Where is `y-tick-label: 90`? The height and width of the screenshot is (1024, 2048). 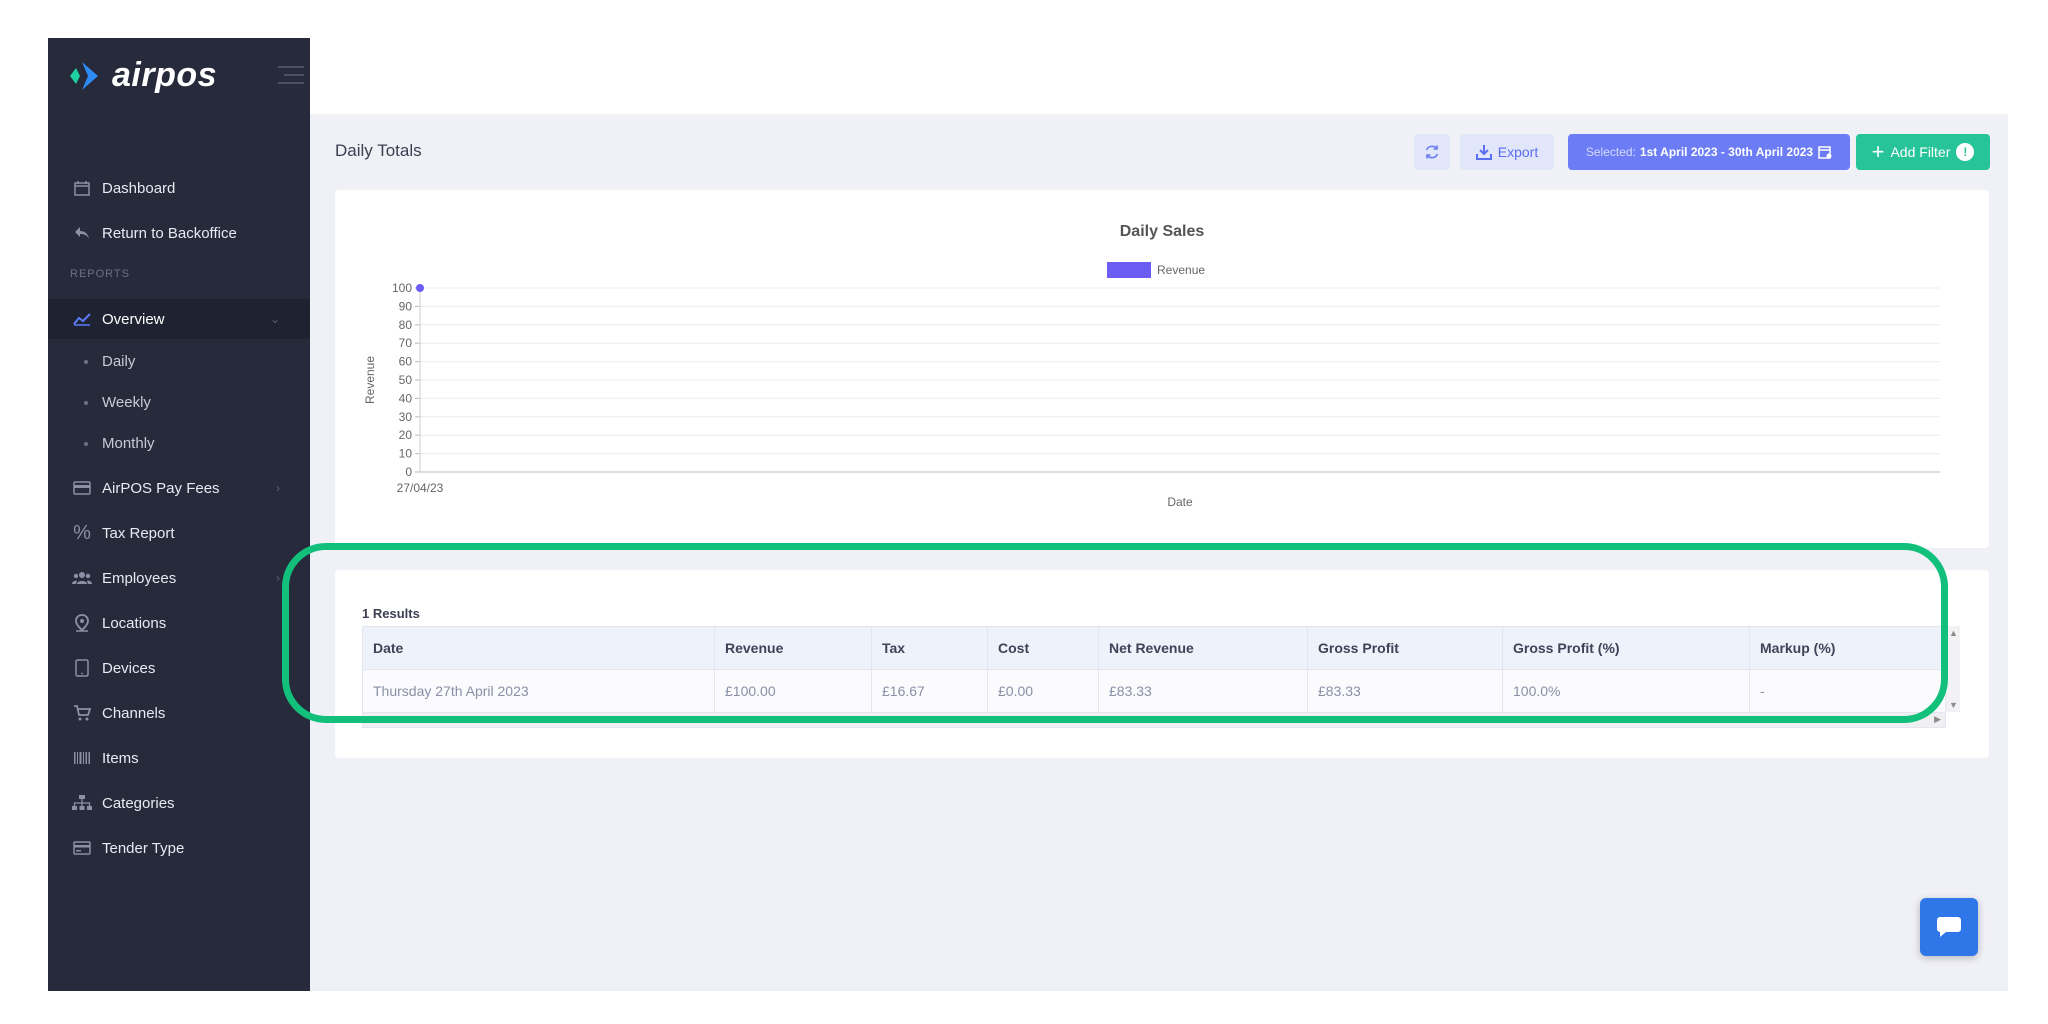 y-tick-label: 90 is located at coordinates (406, 306).